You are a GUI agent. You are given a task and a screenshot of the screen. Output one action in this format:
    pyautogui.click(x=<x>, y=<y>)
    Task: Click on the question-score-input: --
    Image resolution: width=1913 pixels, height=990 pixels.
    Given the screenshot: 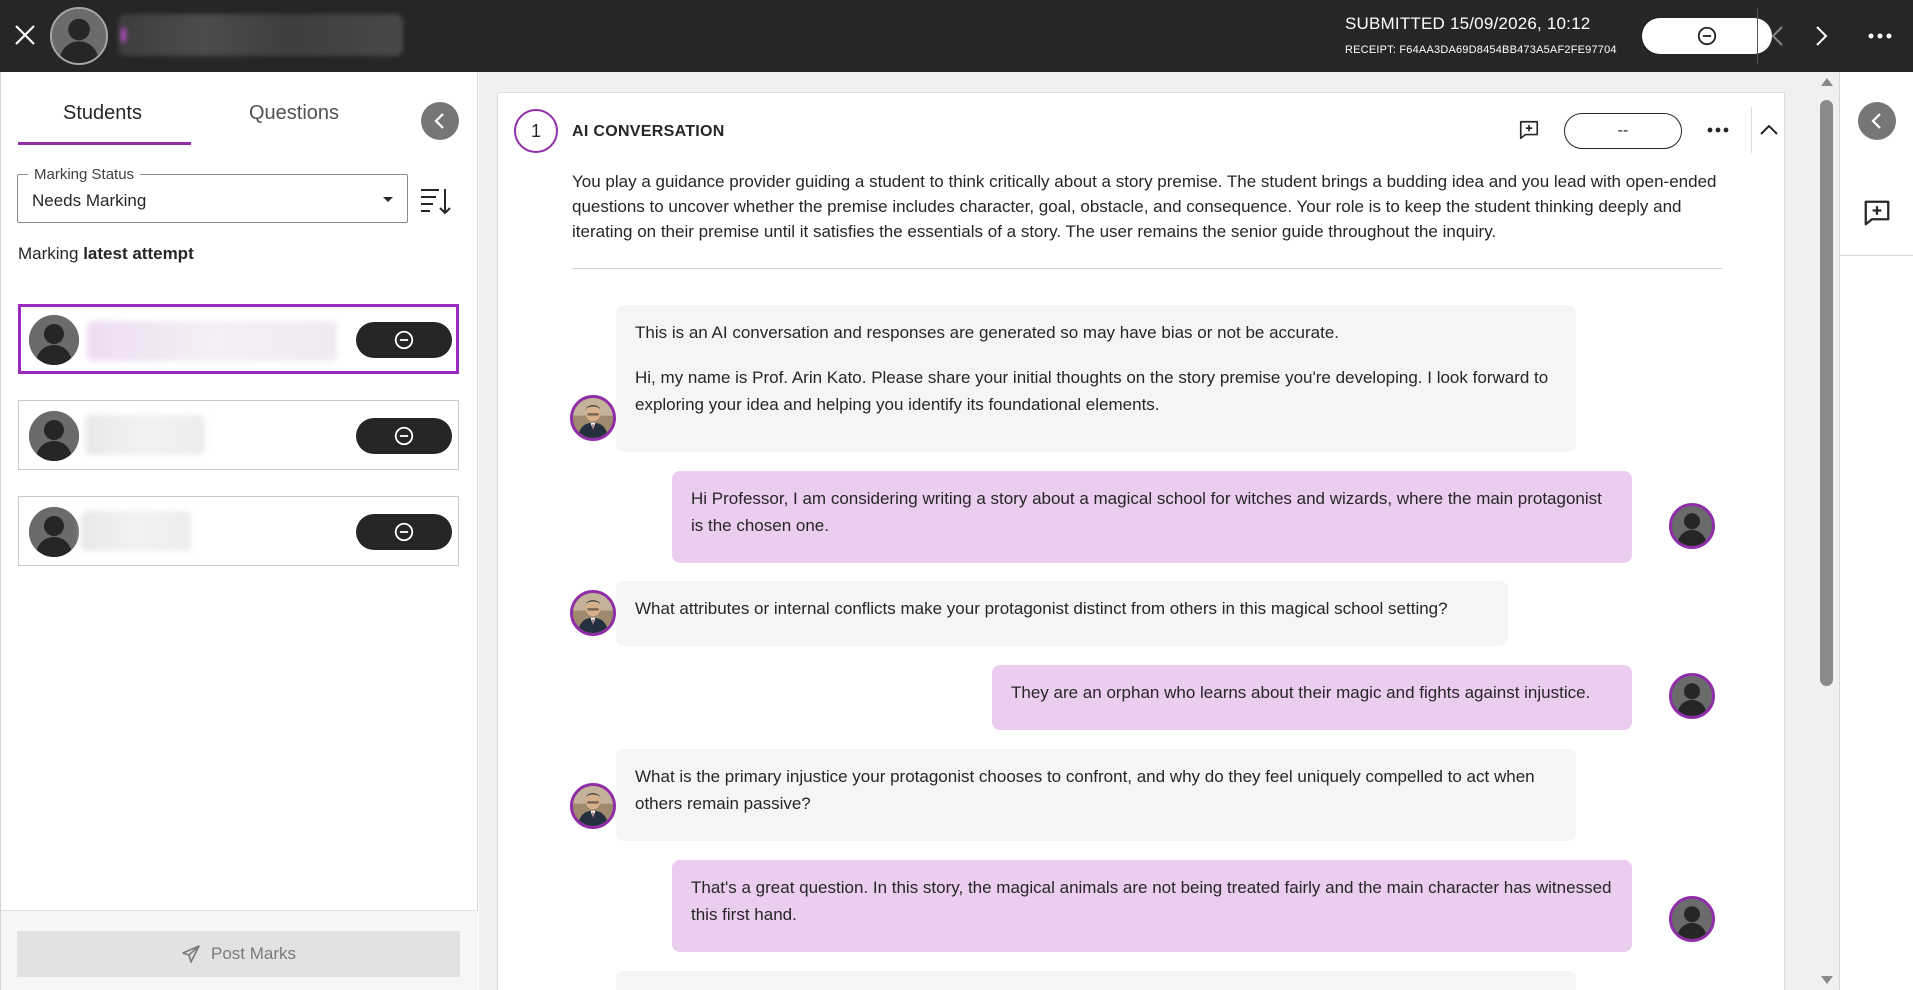 What is the action you would take?
    pyautogui.click(x=1623, y=131)
    